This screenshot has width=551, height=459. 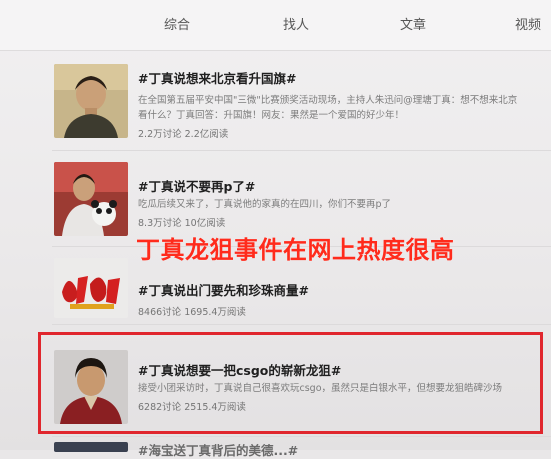 I want to click on result-snippet-line: 看什么？丁真回答：升国旗！网友：果然是一个爱国的好少年！, so click(x=271, y=115).